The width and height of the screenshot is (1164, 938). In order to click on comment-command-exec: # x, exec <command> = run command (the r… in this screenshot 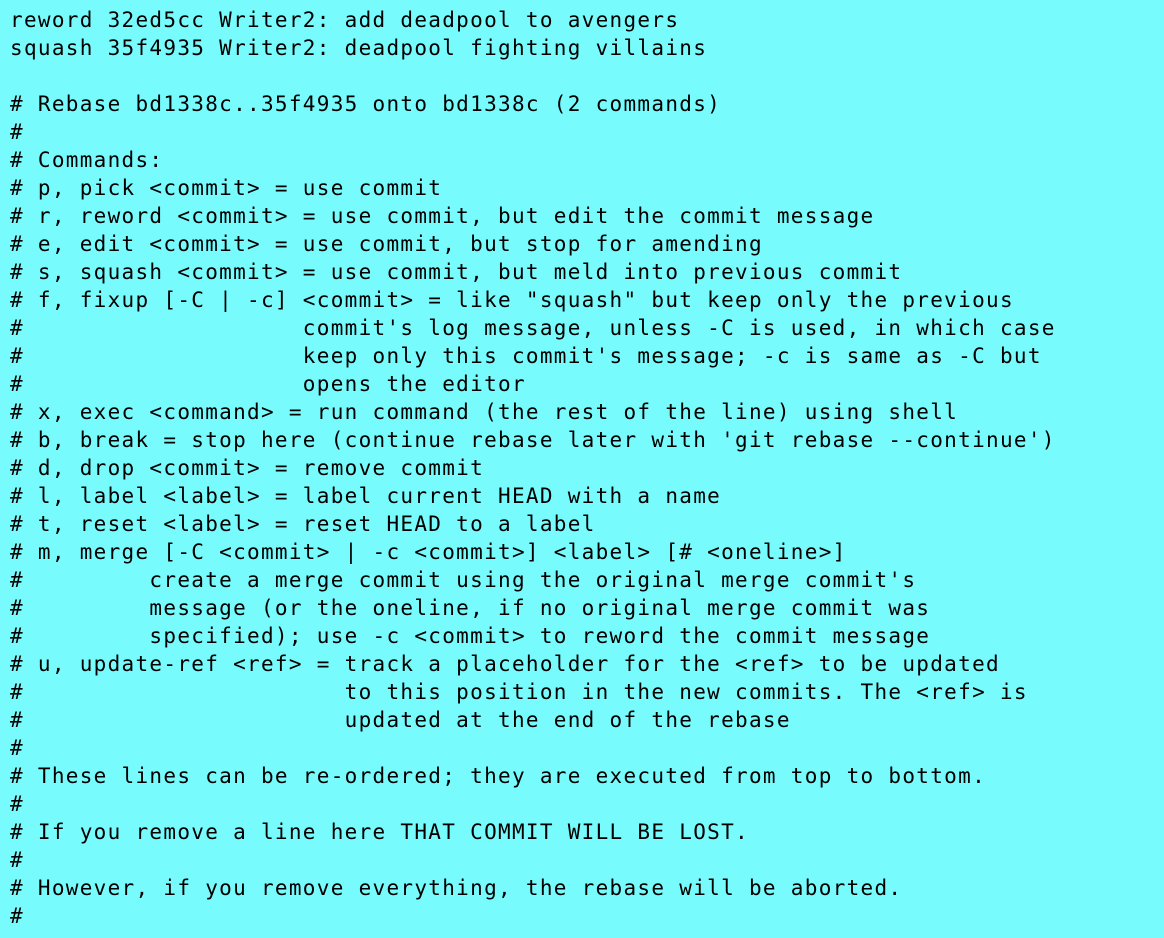, I will do `click(533, 412)`.